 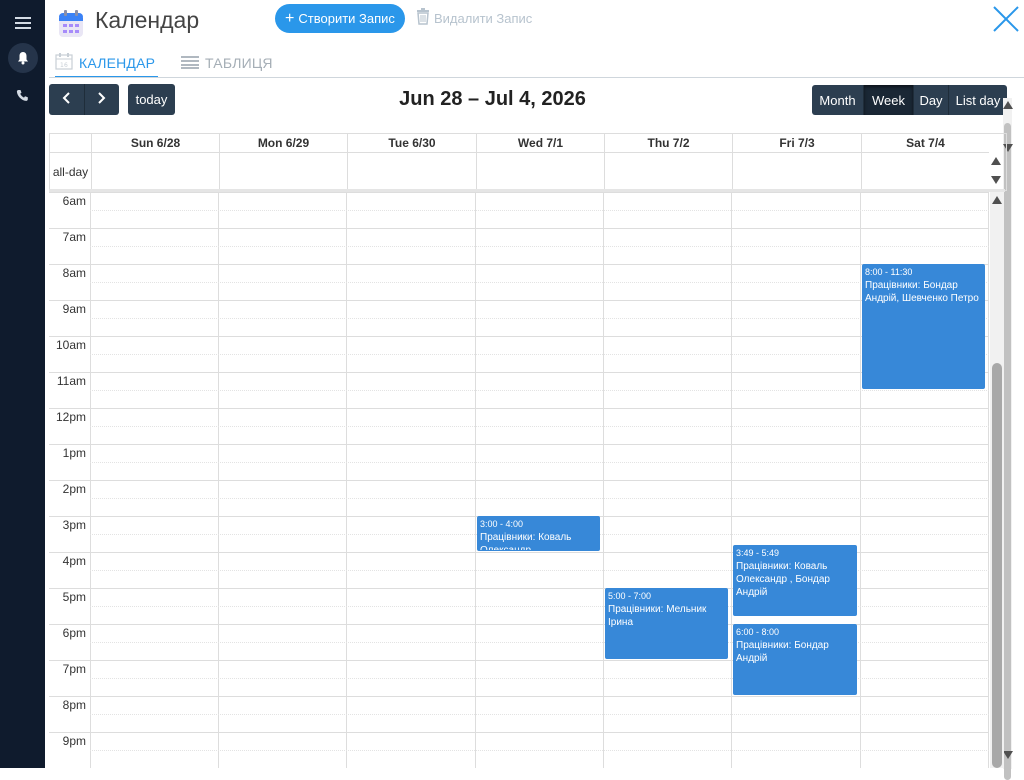 I want to click on calendar-icon: 16, so click(x=64, y=63).